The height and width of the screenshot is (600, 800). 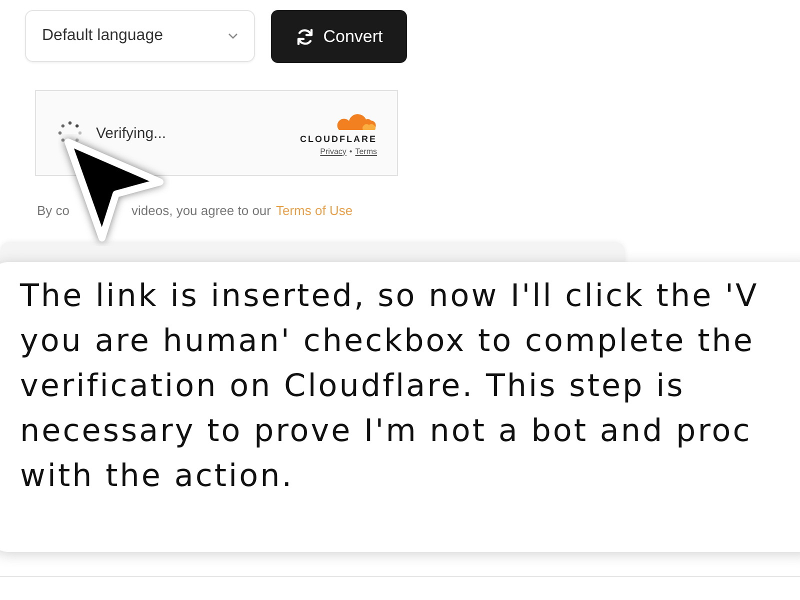 I want to click on privacy-link: Privacy, so click(x=333, y=151).